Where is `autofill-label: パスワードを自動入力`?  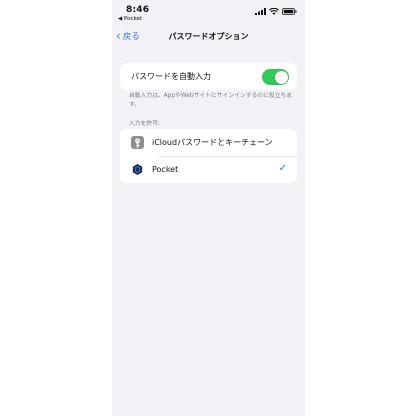 autofill-label: パスワードを自動入力 is located at coordinates (171, 76).